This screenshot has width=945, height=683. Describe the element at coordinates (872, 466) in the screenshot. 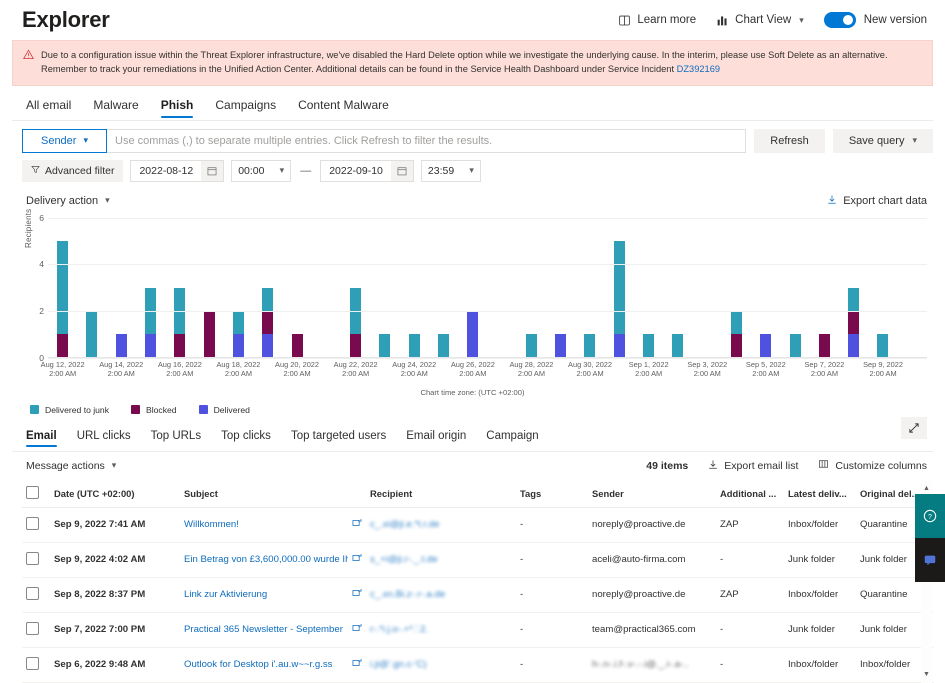

I see `customize-columns-button: Customize columns` at that location.